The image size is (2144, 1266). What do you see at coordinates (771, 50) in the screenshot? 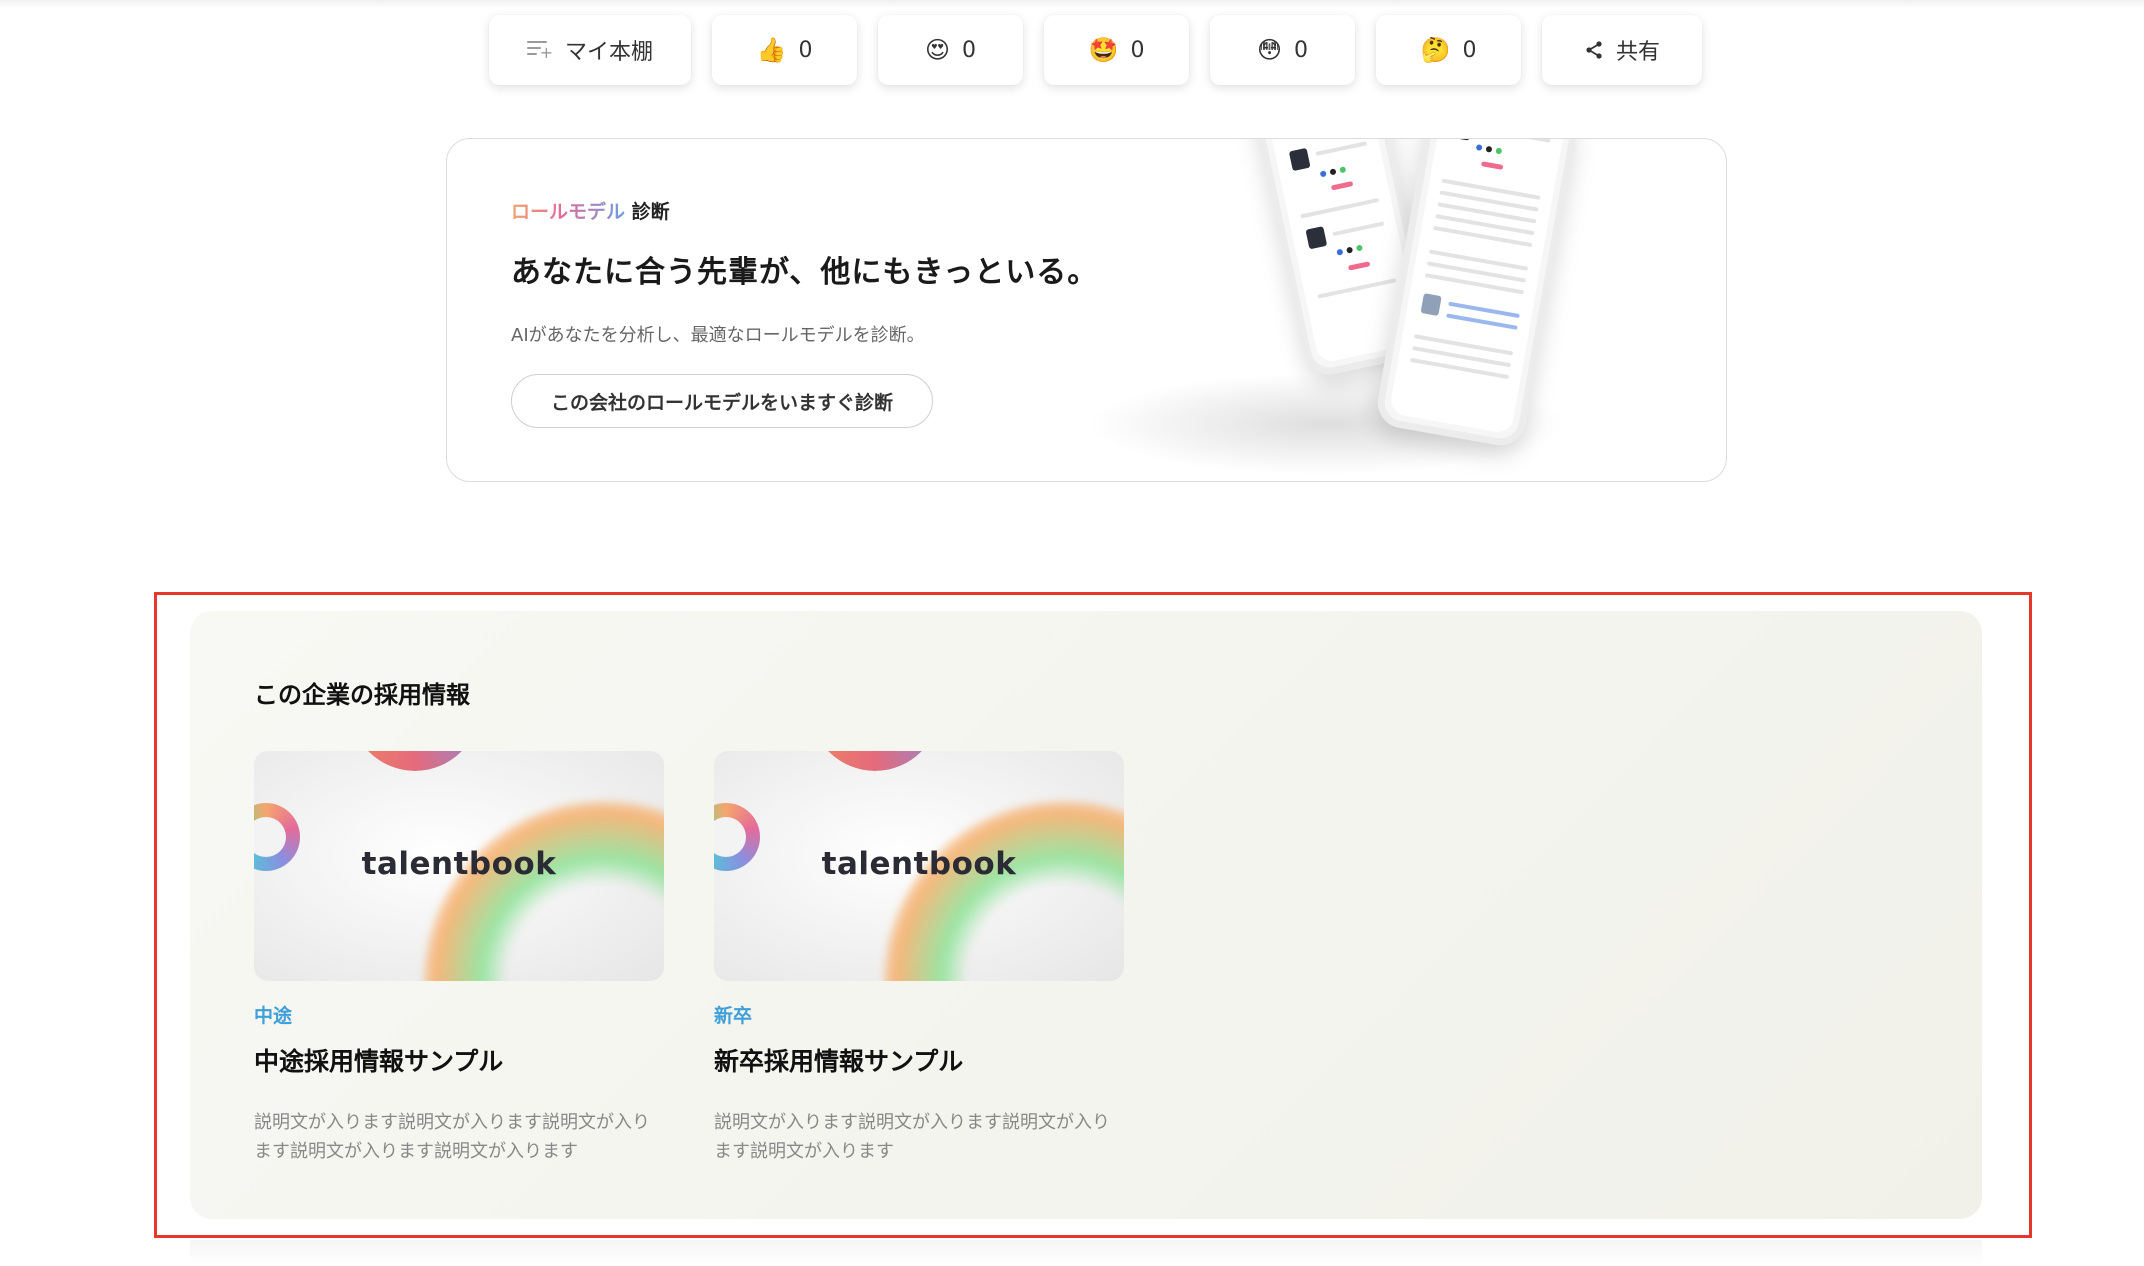
I see `thumbs-up-icon: 👍` at bounding box center [771, 50].